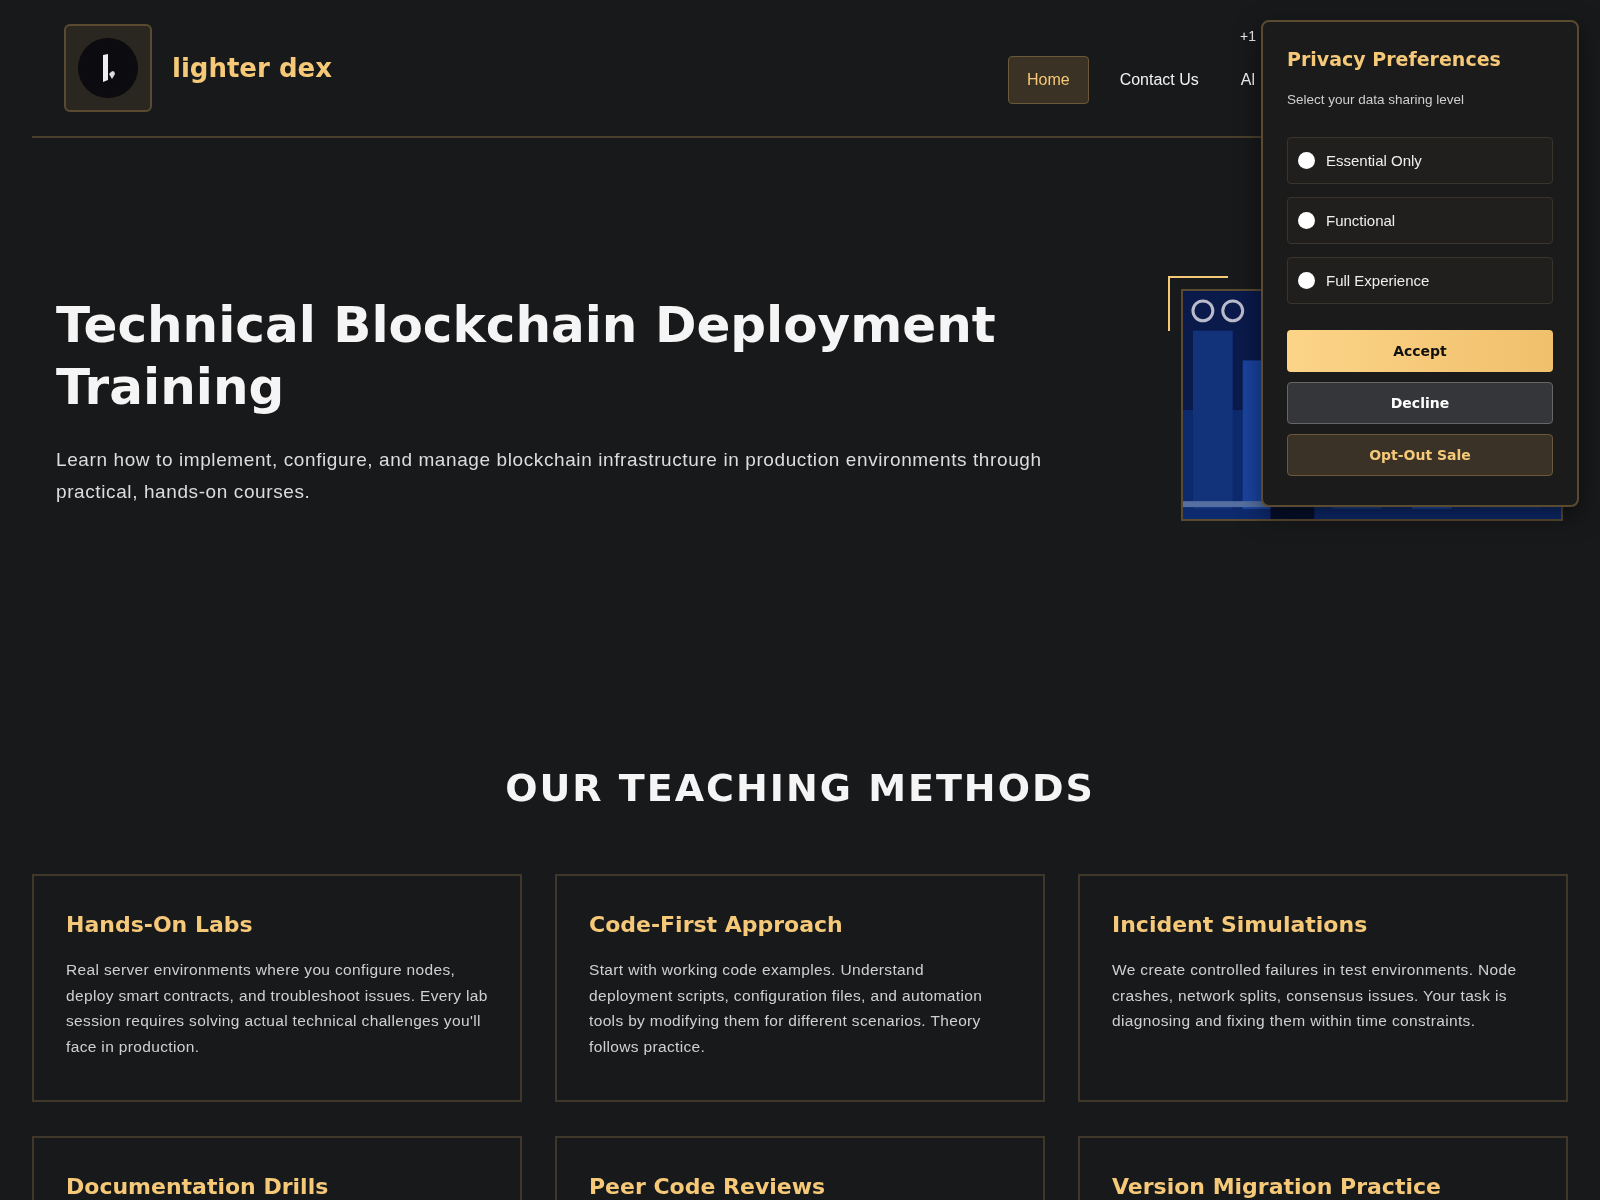 This screenshot has width=1600, height=1200. Describe the element at coordinates (549, 476) in the screenshot. I see `hero-description: Learn how to implement, configure, and manage blockchain infrastructure in production environments through practical, hands-on courses.` at that location.